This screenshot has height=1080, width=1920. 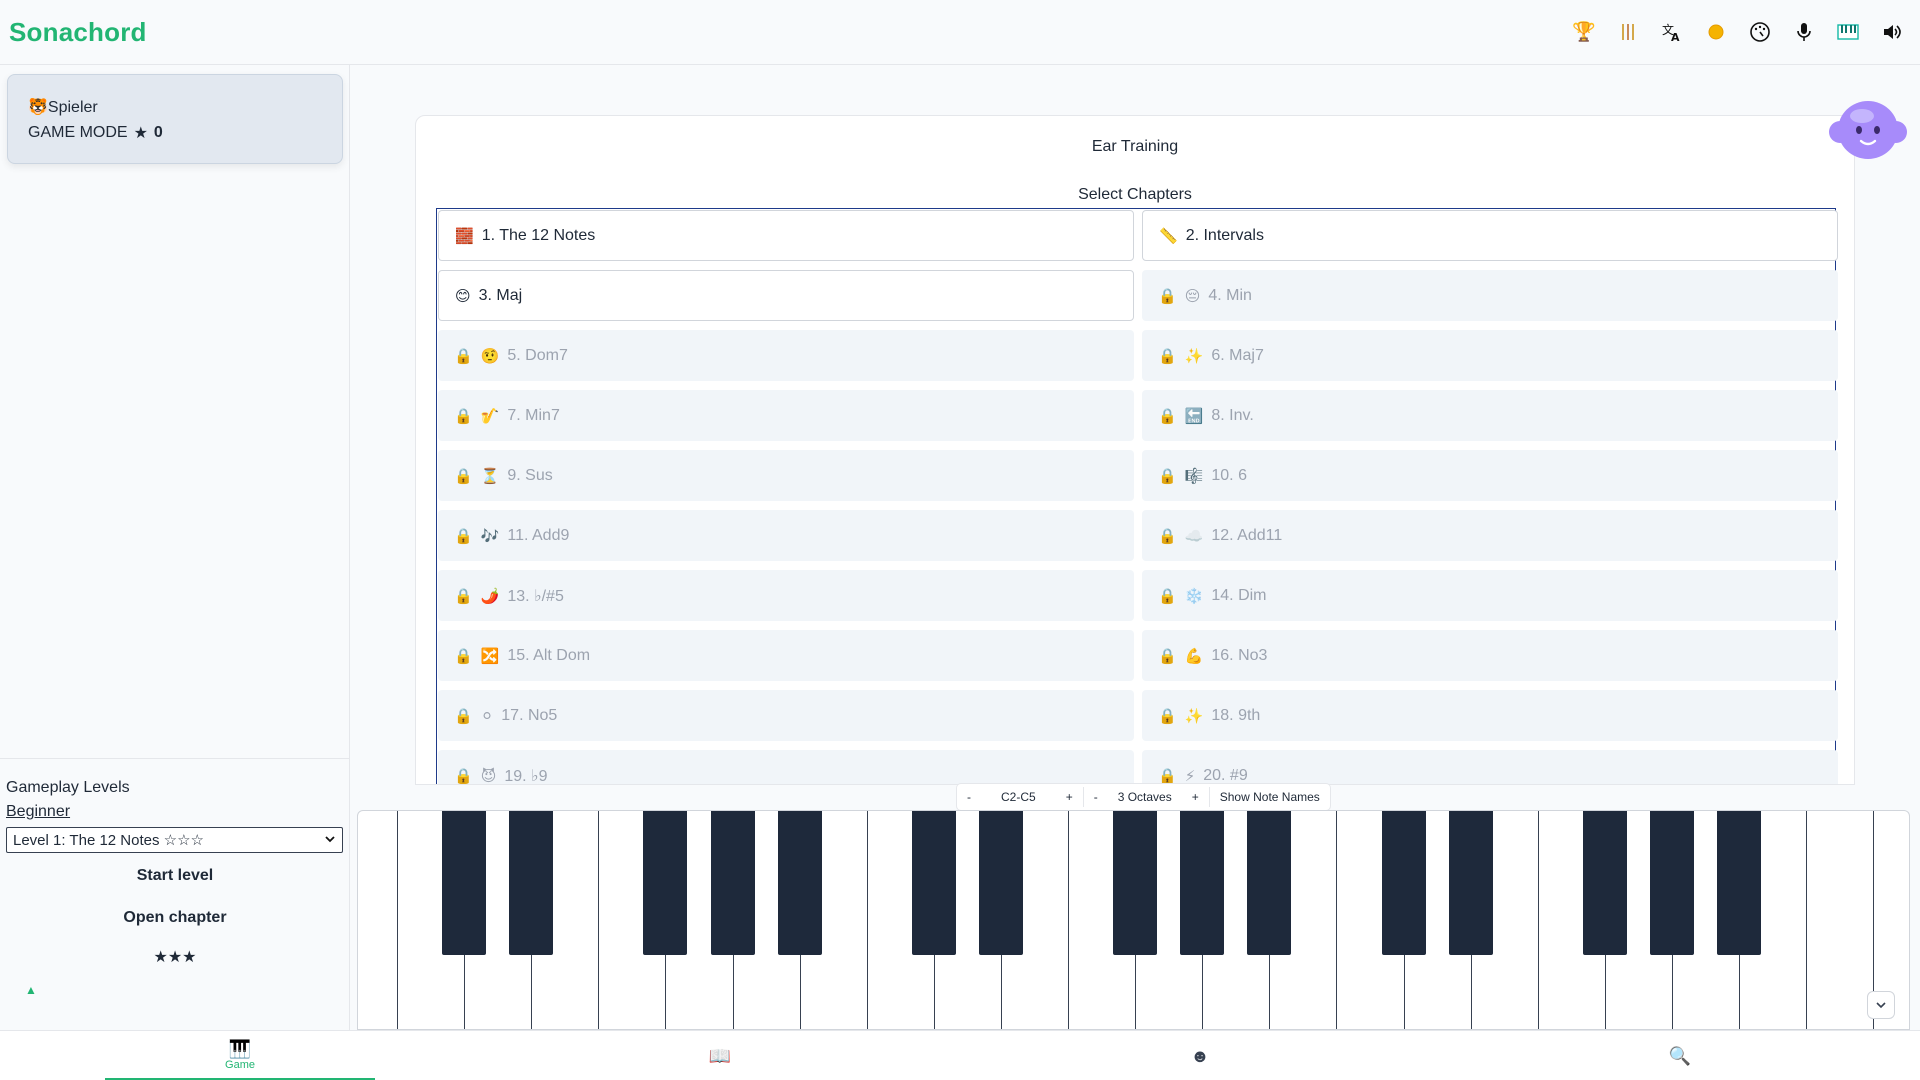 What do you see at coordinates (537, 355) in the screenshot?
I see `chapter-label: 5. Dom7` at bounding box center [537, 355].